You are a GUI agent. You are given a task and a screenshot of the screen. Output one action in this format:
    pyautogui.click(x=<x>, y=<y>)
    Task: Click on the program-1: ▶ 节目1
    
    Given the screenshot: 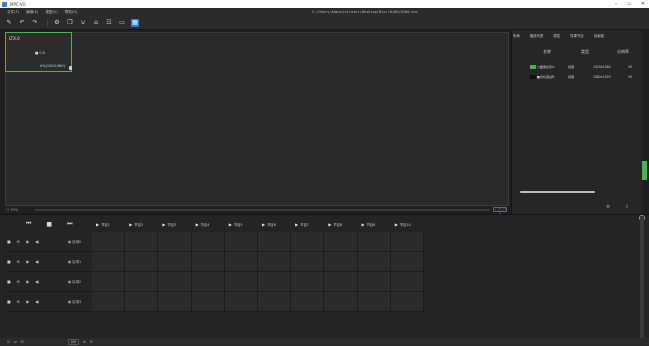 What is the action you would take?
    pyautogui.click(x=108, y=224)
    